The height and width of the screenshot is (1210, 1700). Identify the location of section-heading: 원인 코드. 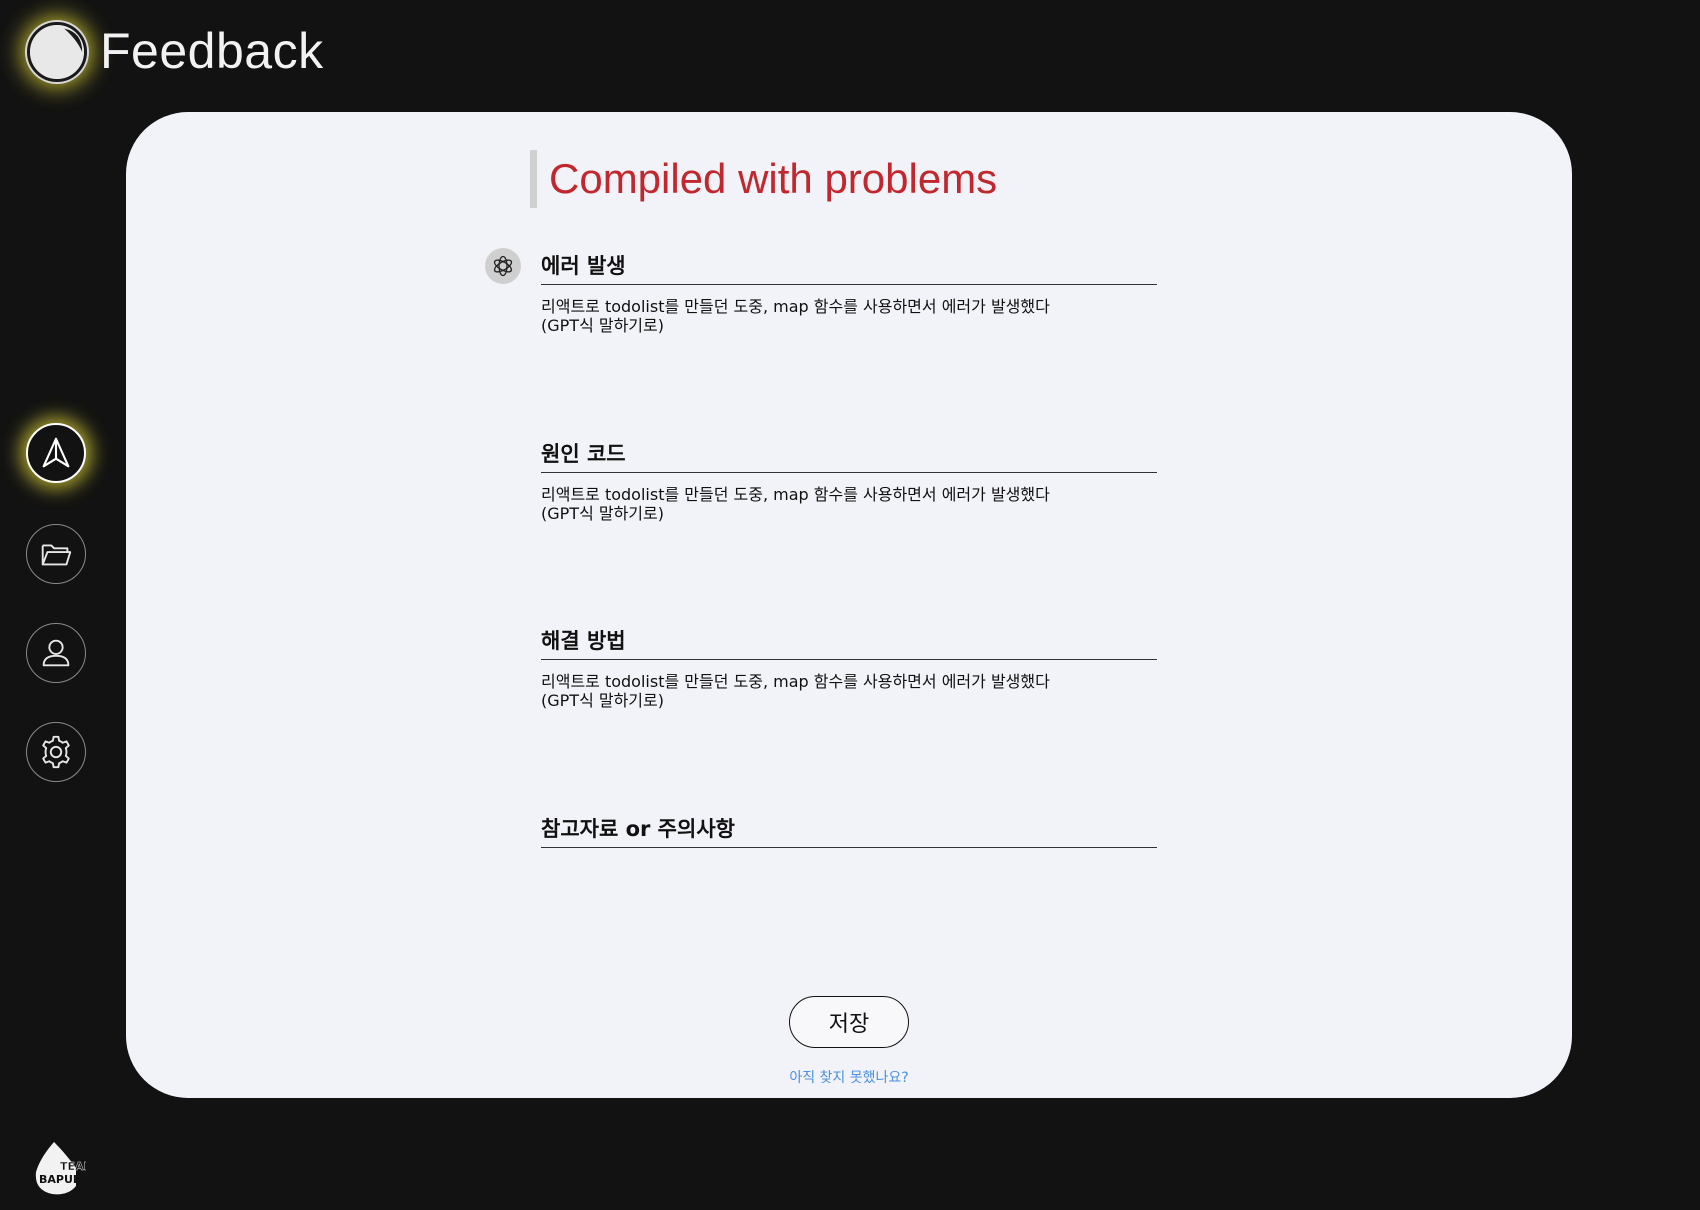
(849, 455).